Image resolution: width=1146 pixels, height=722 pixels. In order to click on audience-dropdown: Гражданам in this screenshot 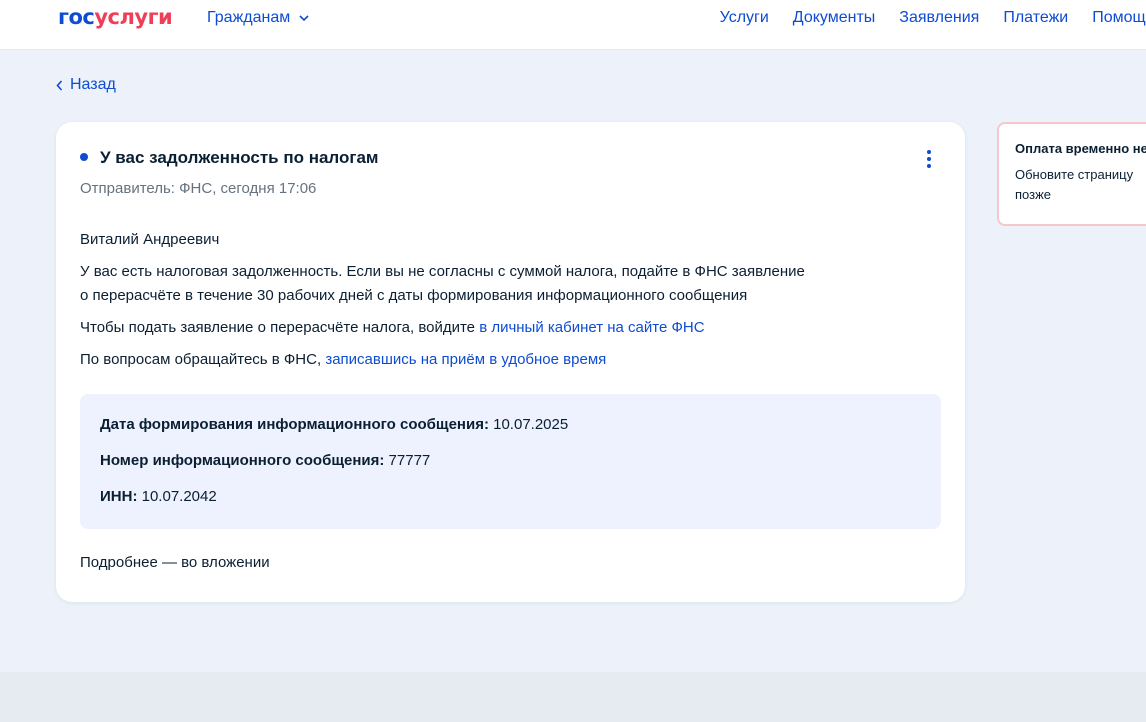, I will do `click(258, 18)`.